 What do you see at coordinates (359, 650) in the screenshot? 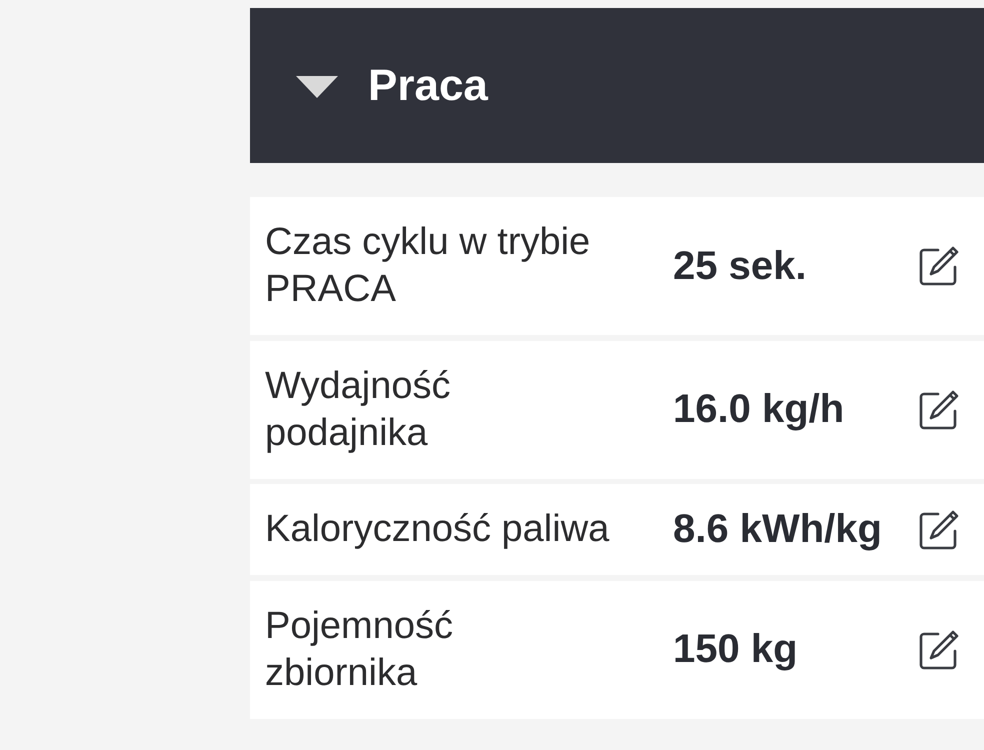
I see `setting-label: Pojemność zbiornika` at bounding box center [359, 650].